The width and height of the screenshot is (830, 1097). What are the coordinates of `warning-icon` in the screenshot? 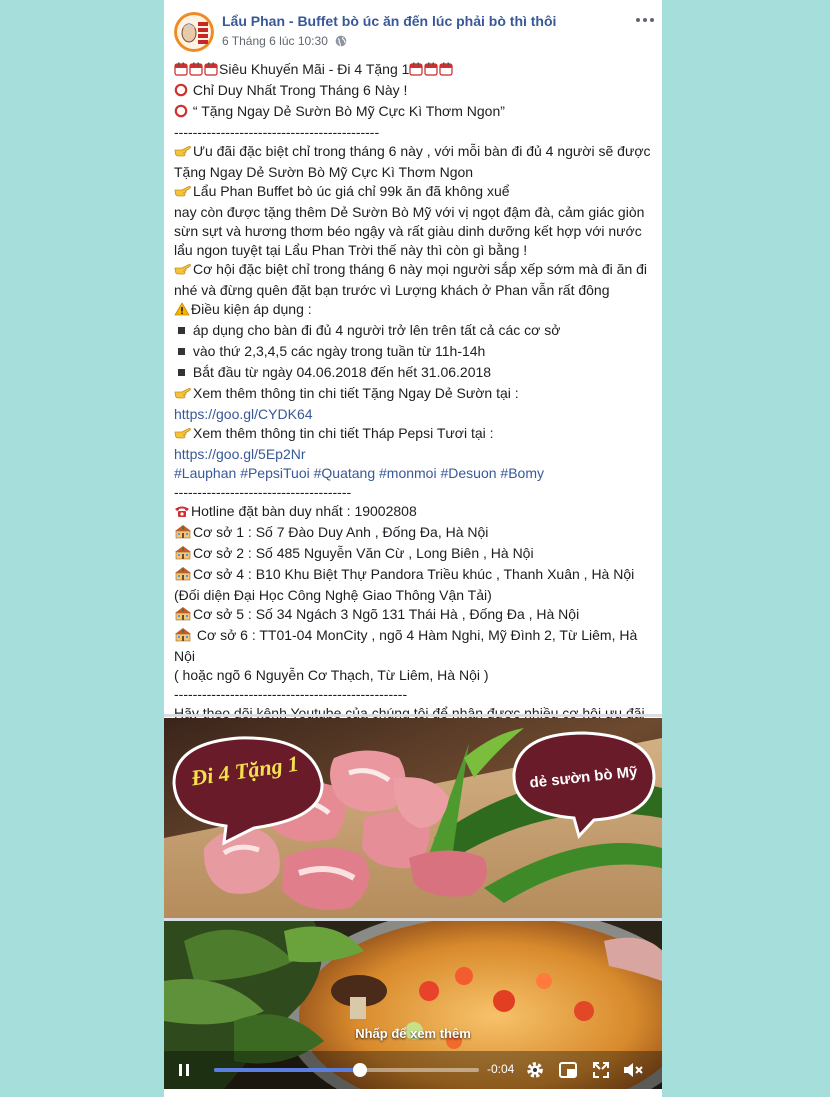 It's located at (182, 311).